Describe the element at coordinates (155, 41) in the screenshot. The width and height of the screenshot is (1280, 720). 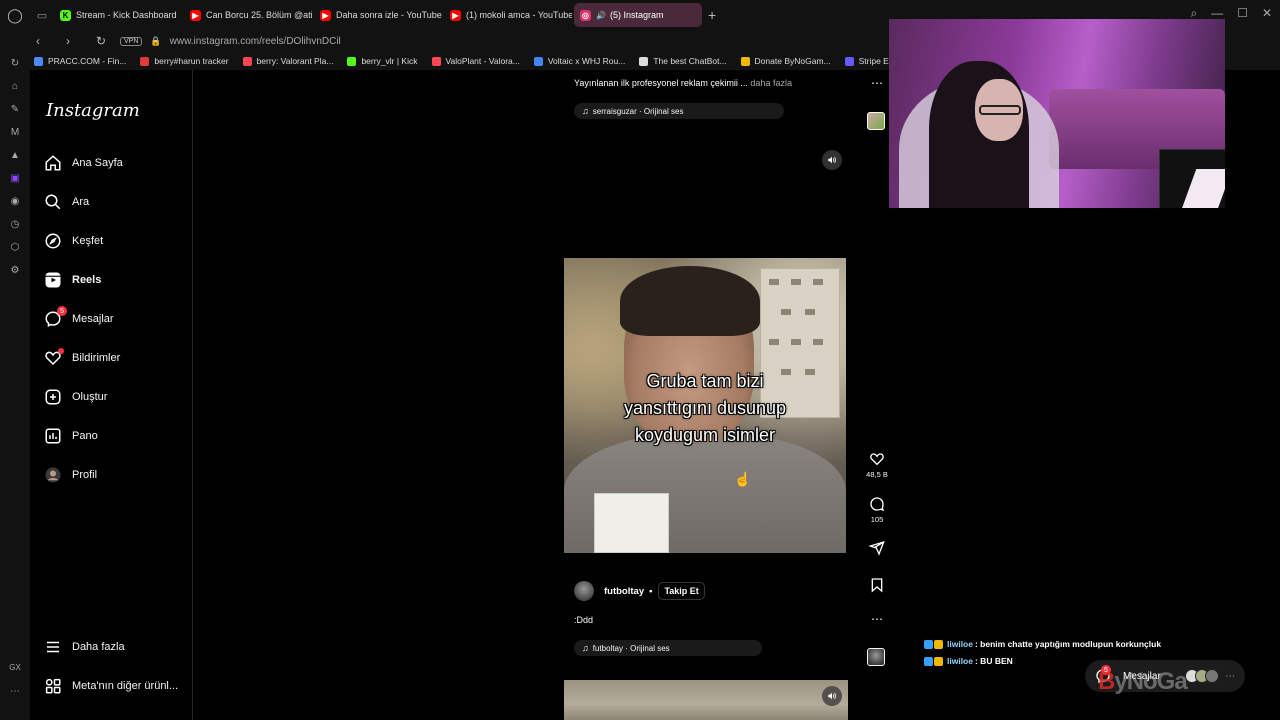
I see `lock-icon: 🔒` at that location.